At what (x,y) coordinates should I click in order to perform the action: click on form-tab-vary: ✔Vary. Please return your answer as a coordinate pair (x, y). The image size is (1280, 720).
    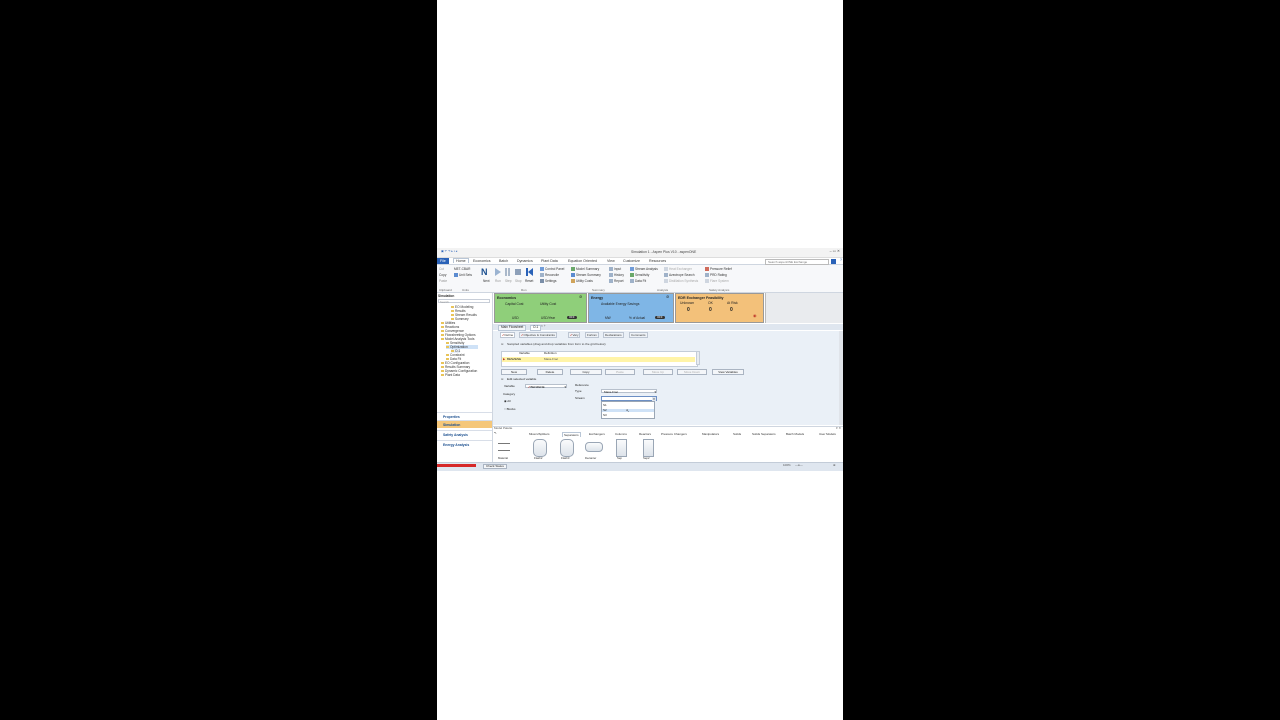
    Looking at the image, I should click on (574, 335).